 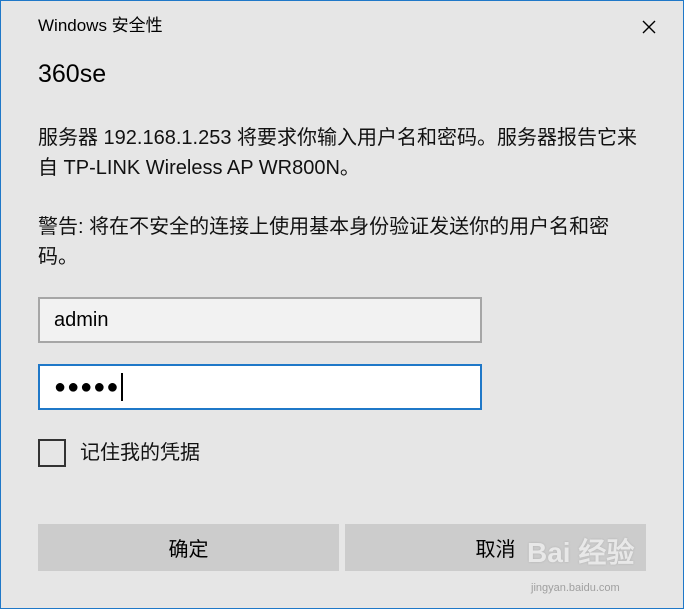 What do you see at coordinates (122, 387) in the screenshot?
I see `text-caret` at bounding box center [122, 387].